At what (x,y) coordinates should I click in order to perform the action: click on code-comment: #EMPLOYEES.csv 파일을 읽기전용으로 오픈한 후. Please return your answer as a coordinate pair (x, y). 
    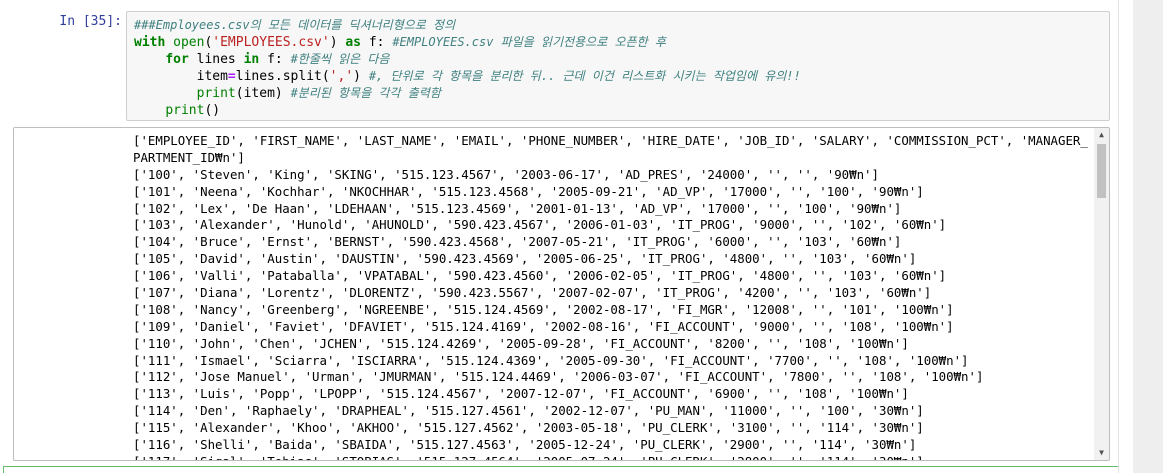
    Looking at the image, I should click on (529, 42).